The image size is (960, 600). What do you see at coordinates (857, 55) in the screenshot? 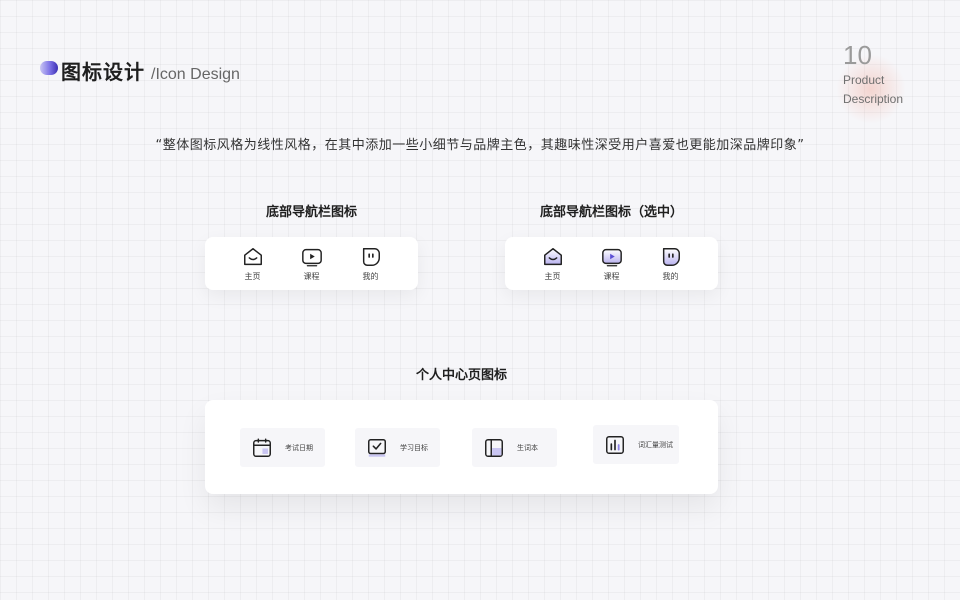
I see `page-number: 10` at bounding box center [857, 55].